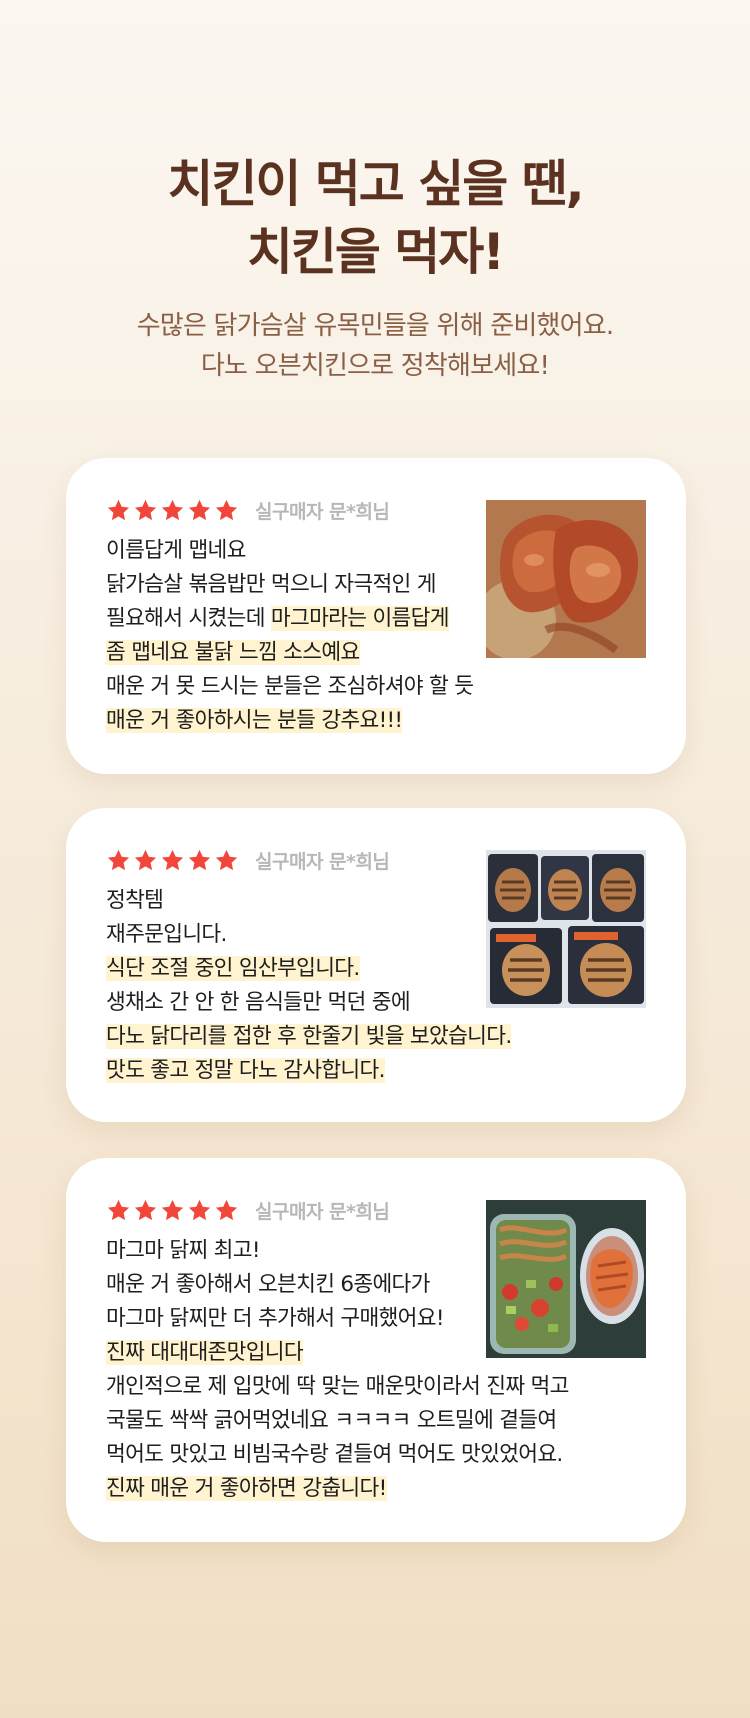 This screenshot has height=1718, width=750. I want to click on review-line: 국물도 싹싹 긁어먹었네요 ㅋㅋㅋㅋ 오트밀에 곁들여, so click(341, 1421).